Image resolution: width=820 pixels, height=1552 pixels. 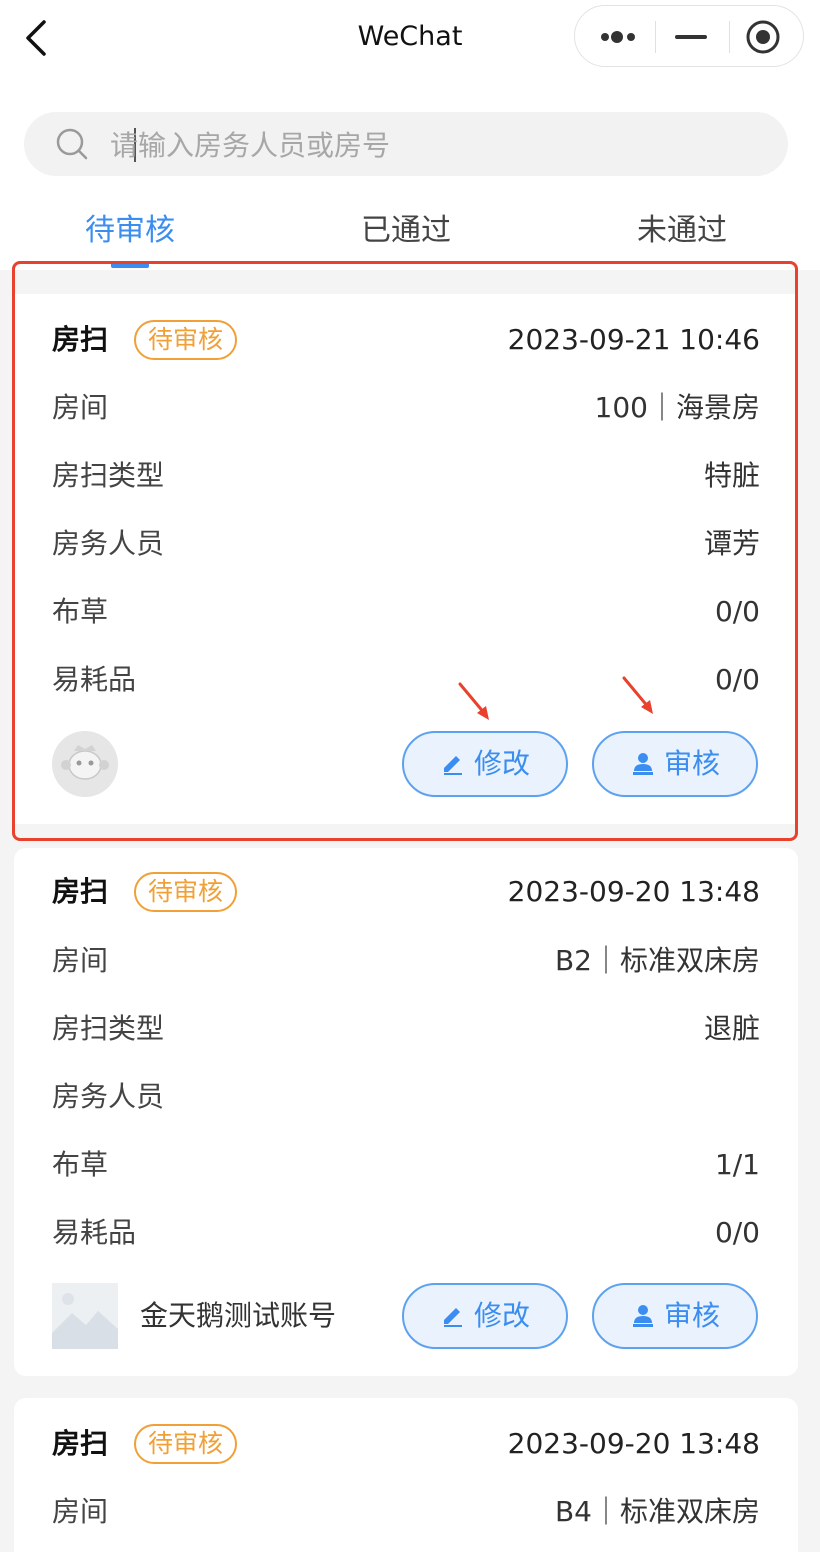 I want to click on record-card: 房扫 待审核 2023-09-20 13:48 房间 B4｜标准双床房, so click(x=406, y=1475).